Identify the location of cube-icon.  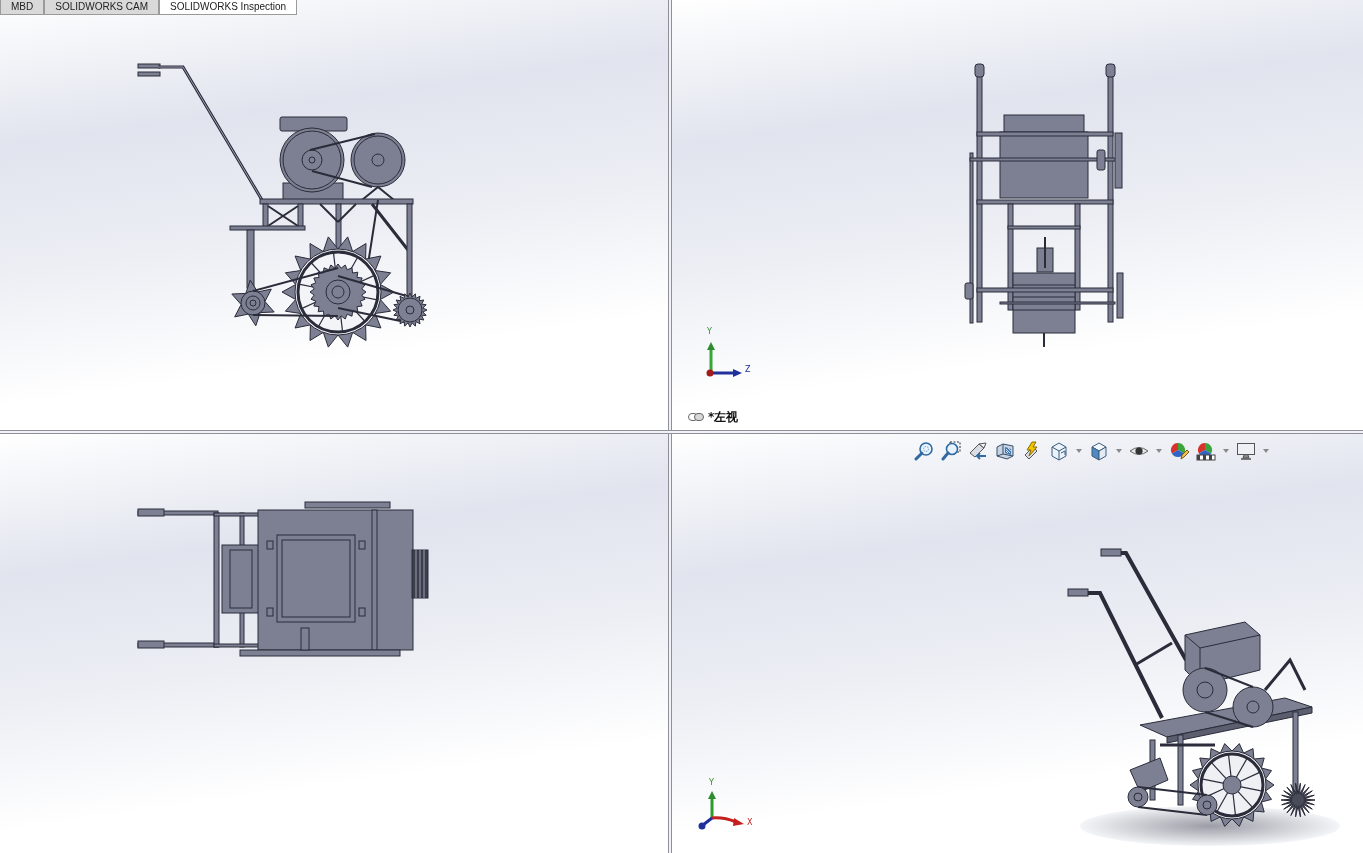
(1059, 451).